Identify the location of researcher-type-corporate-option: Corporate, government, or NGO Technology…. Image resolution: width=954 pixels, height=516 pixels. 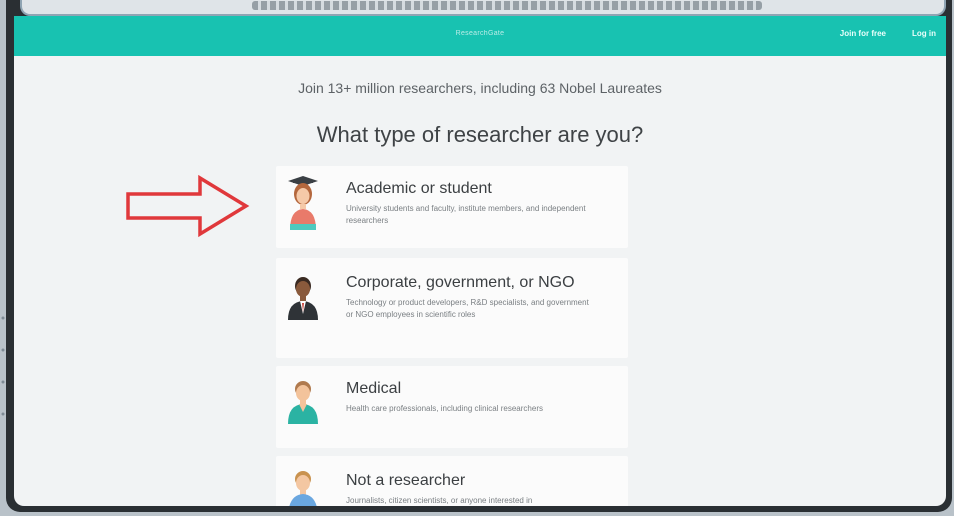
(452, 308).